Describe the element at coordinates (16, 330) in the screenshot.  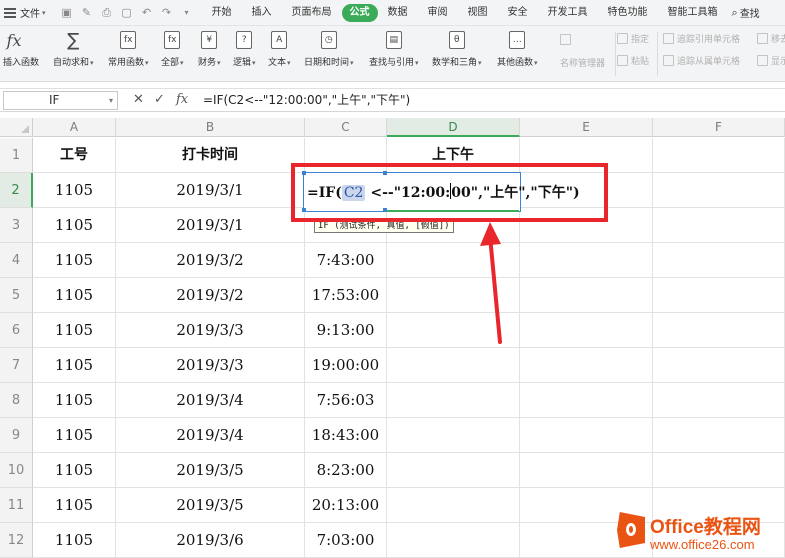
I see `row-header-6: 6` at that location.